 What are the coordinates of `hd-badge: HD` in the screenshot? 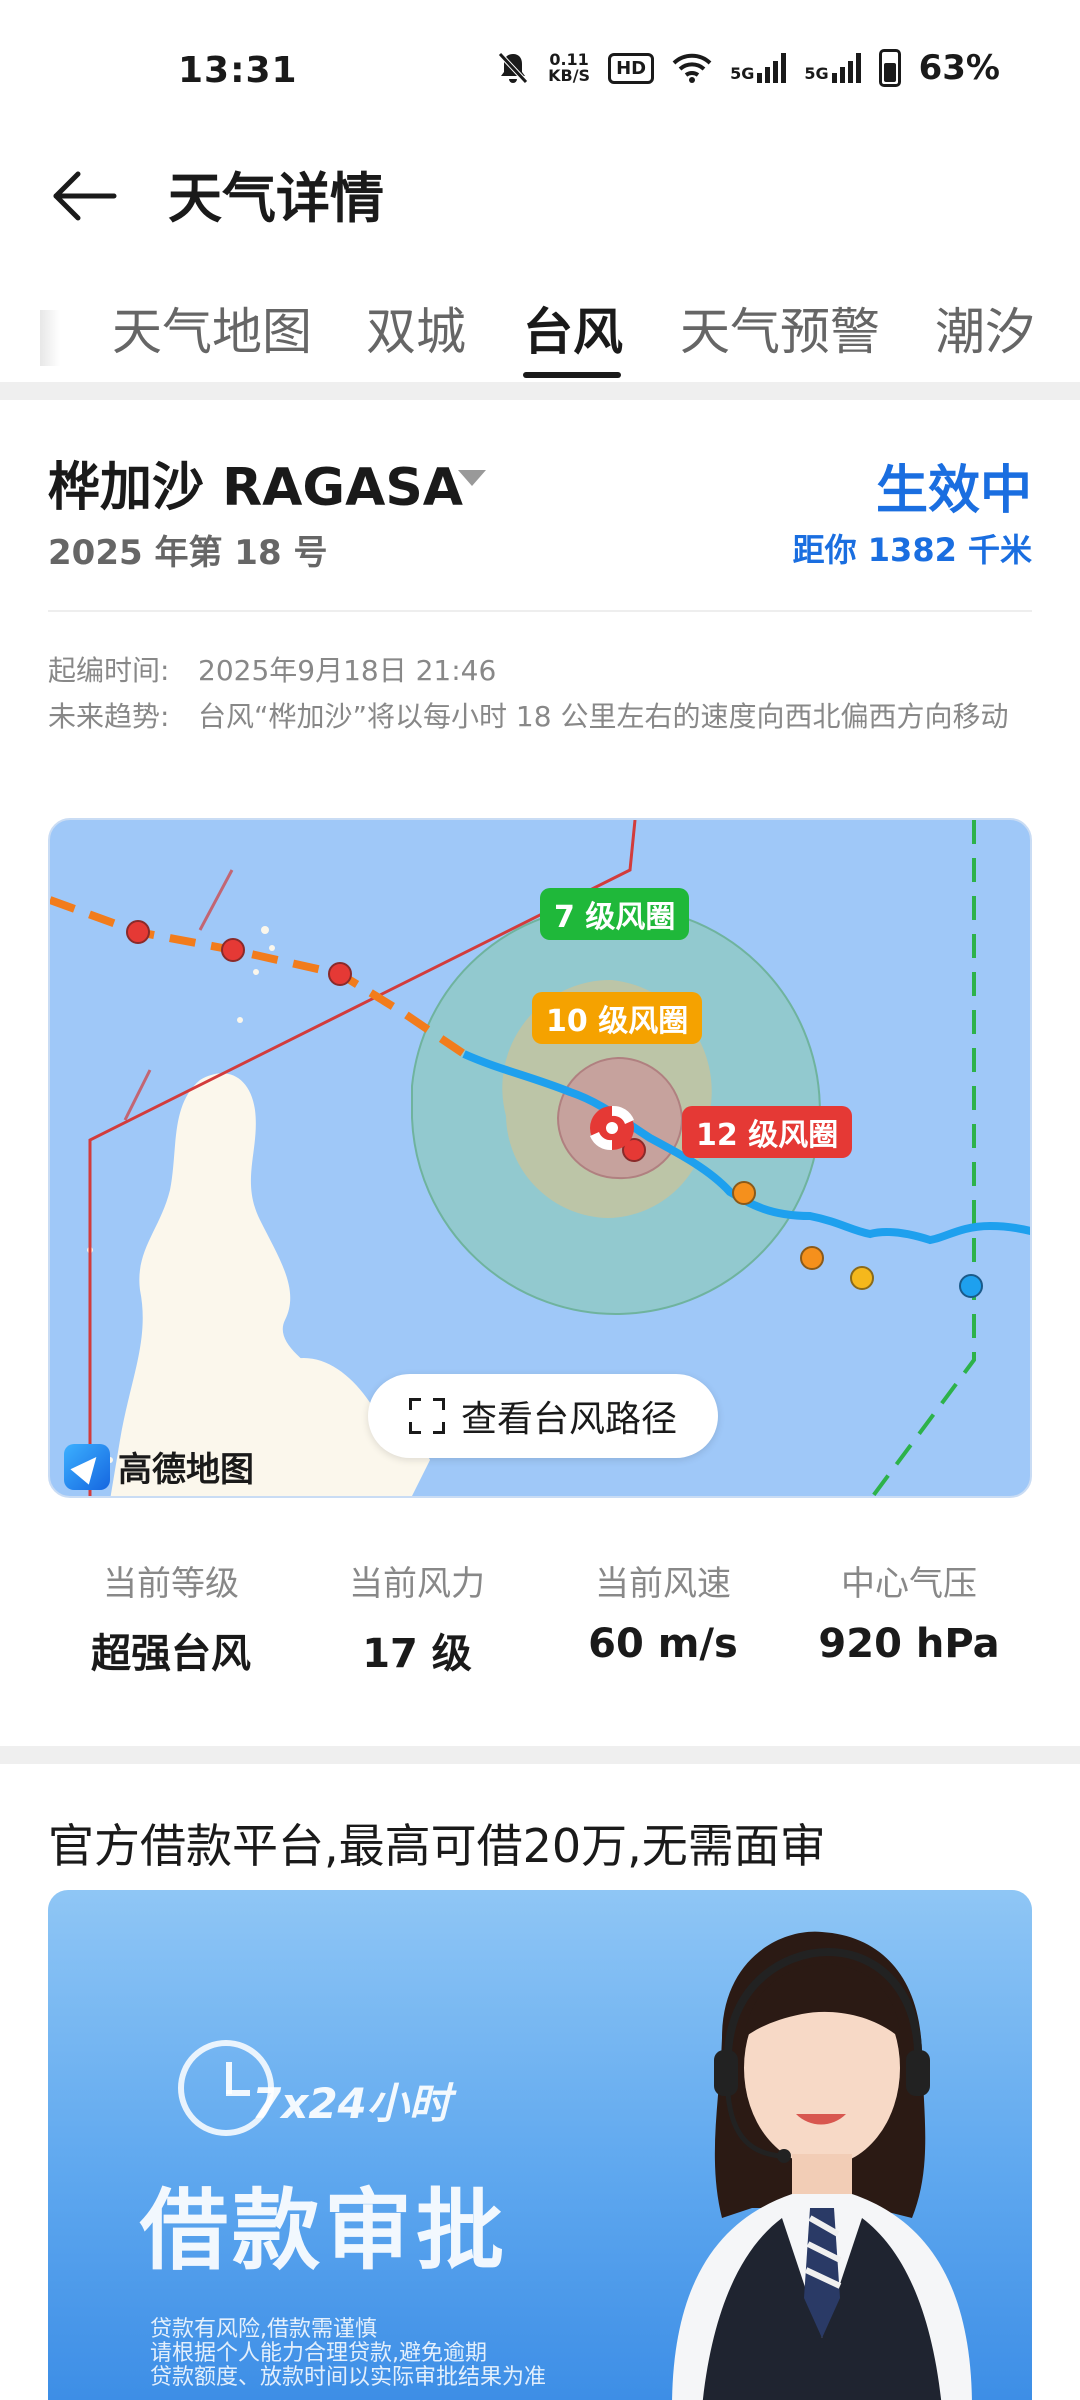 It's located at (631, 68).